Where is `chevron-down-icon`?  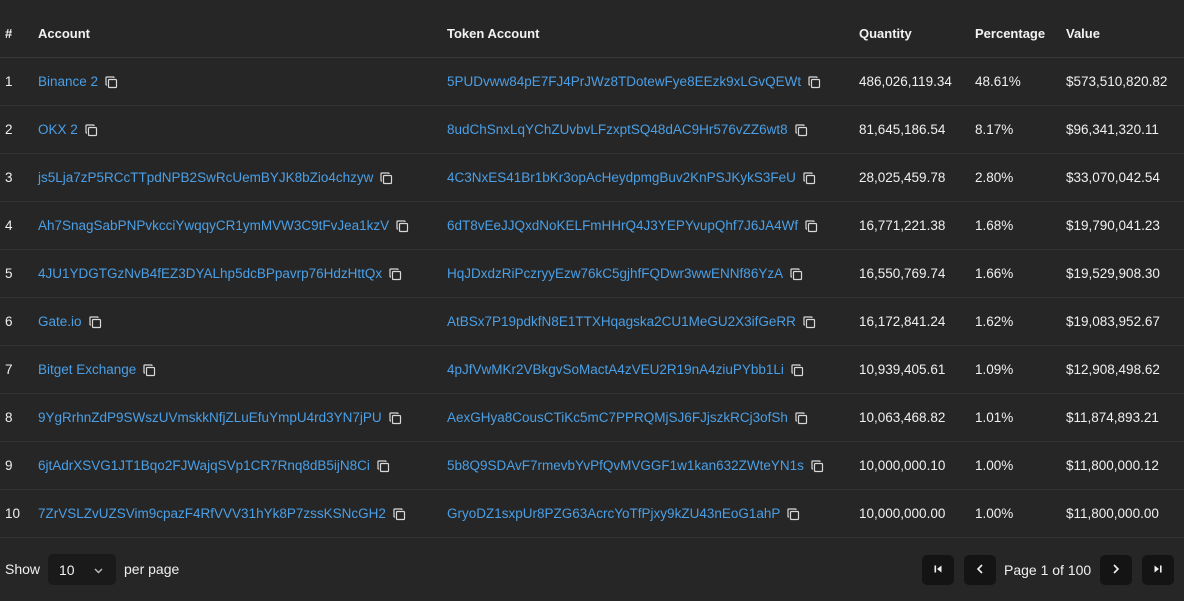 chevron-down-icon is located at coordinates (98, 571).